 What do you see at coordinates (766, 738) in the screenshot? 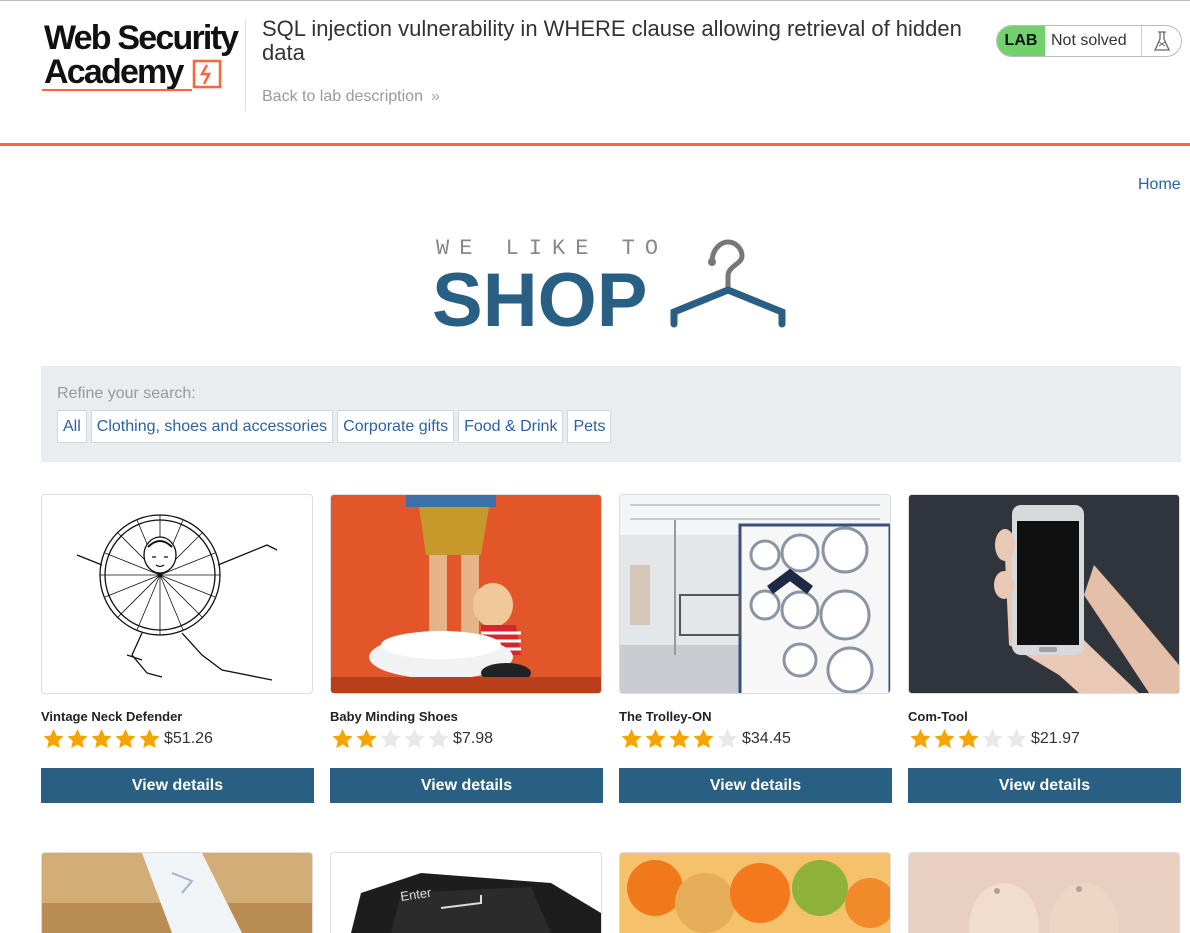
I see `product-price: $34.45` at bounding box center [766, 738].